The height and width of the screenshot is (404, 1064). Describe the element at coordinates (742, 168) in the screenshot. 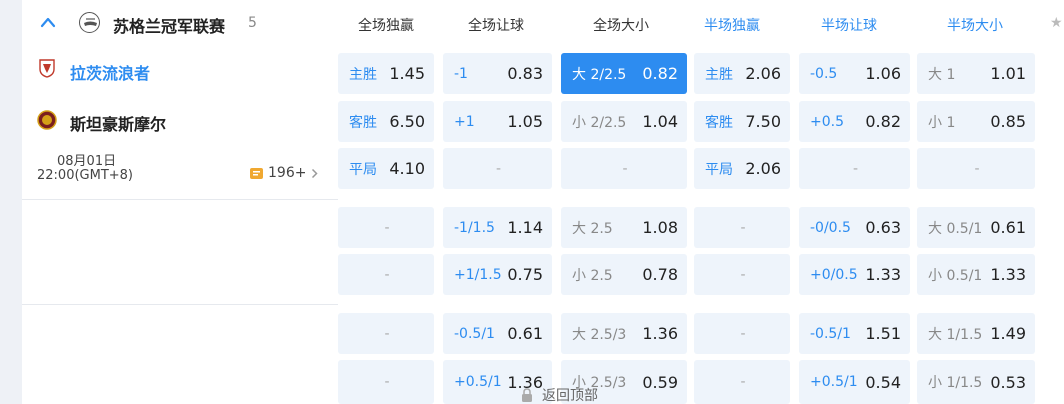

I see `odds-cell-half-moneyline: 平局 2.06` at that location.